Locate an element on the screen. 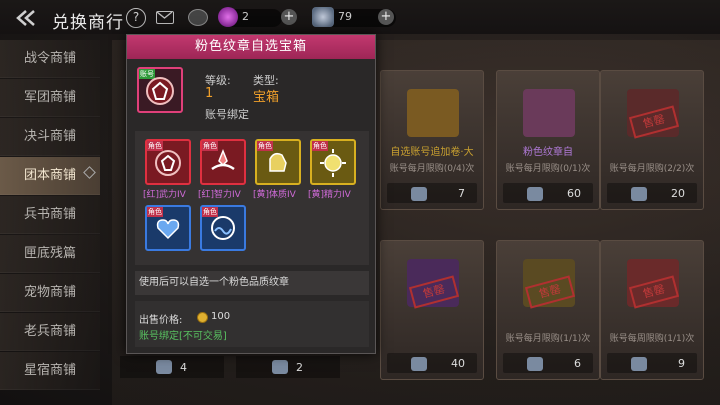  bind-status: 账号绑定 is located at coordinates (227, 114).